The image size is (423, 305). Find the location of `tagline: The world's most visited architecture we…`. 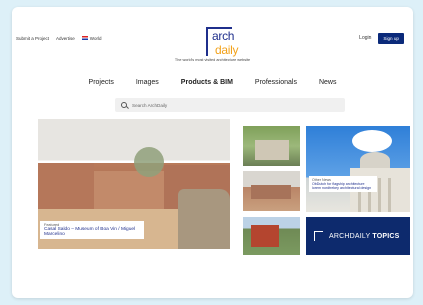

tagline: The world's most visited architecture we… is located at coordinates (212, 60).